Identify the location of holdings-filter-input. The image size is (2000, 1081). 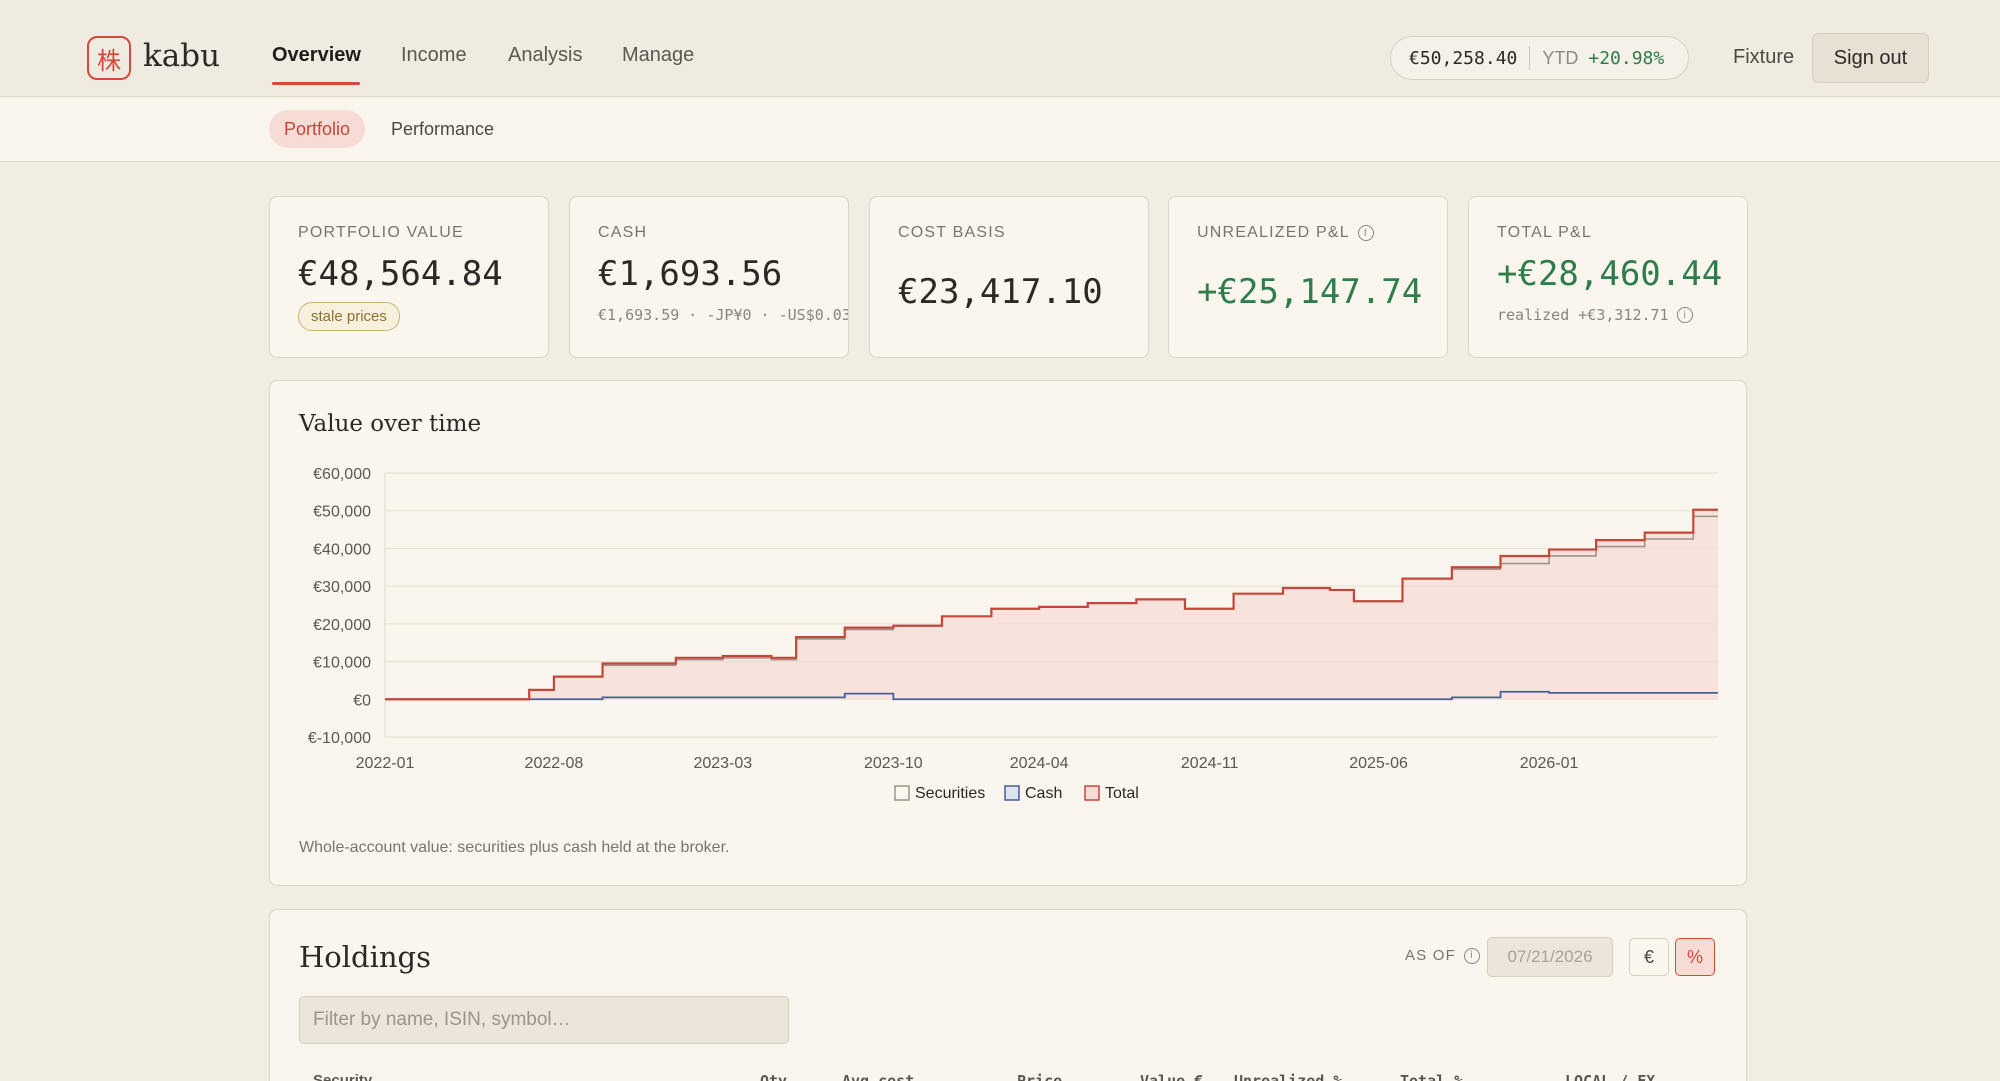
(544, 1020).